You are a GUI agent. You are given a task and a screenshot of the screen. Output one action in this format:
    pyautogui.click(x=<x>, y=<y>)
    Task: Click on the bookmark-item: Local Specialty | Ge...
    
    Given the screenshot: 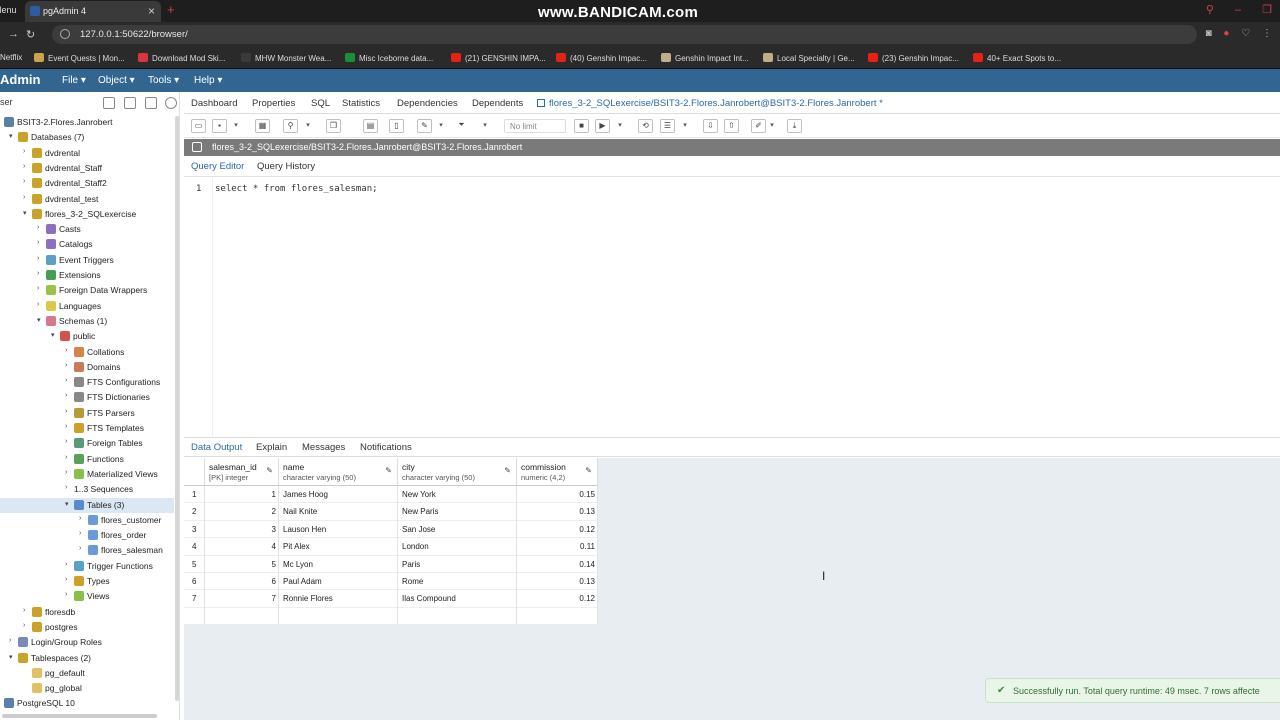 What is the action you would take?
    pyautogui.click(x=809, y=58)
    